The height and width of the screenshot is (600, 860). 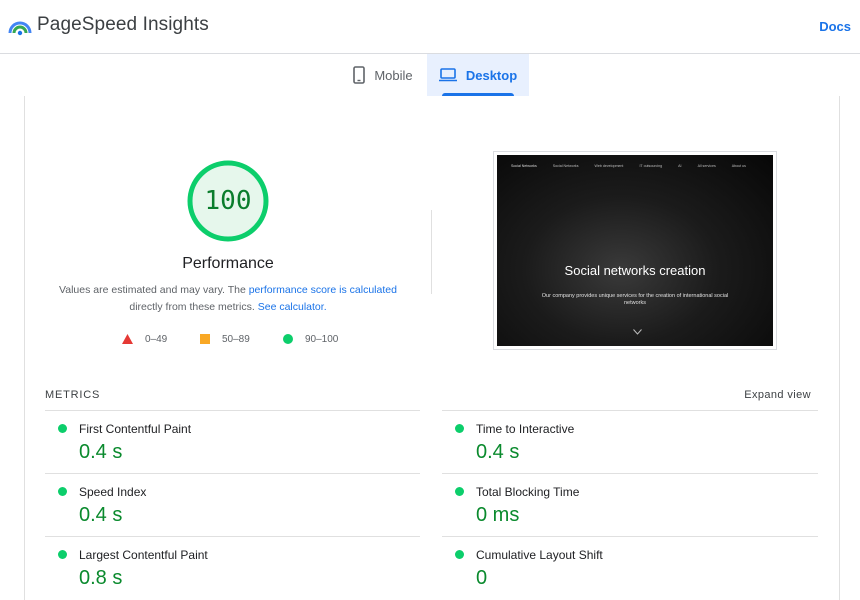 I want to click on app-title: PageSpeed Insights, so click(x=123, y=24).